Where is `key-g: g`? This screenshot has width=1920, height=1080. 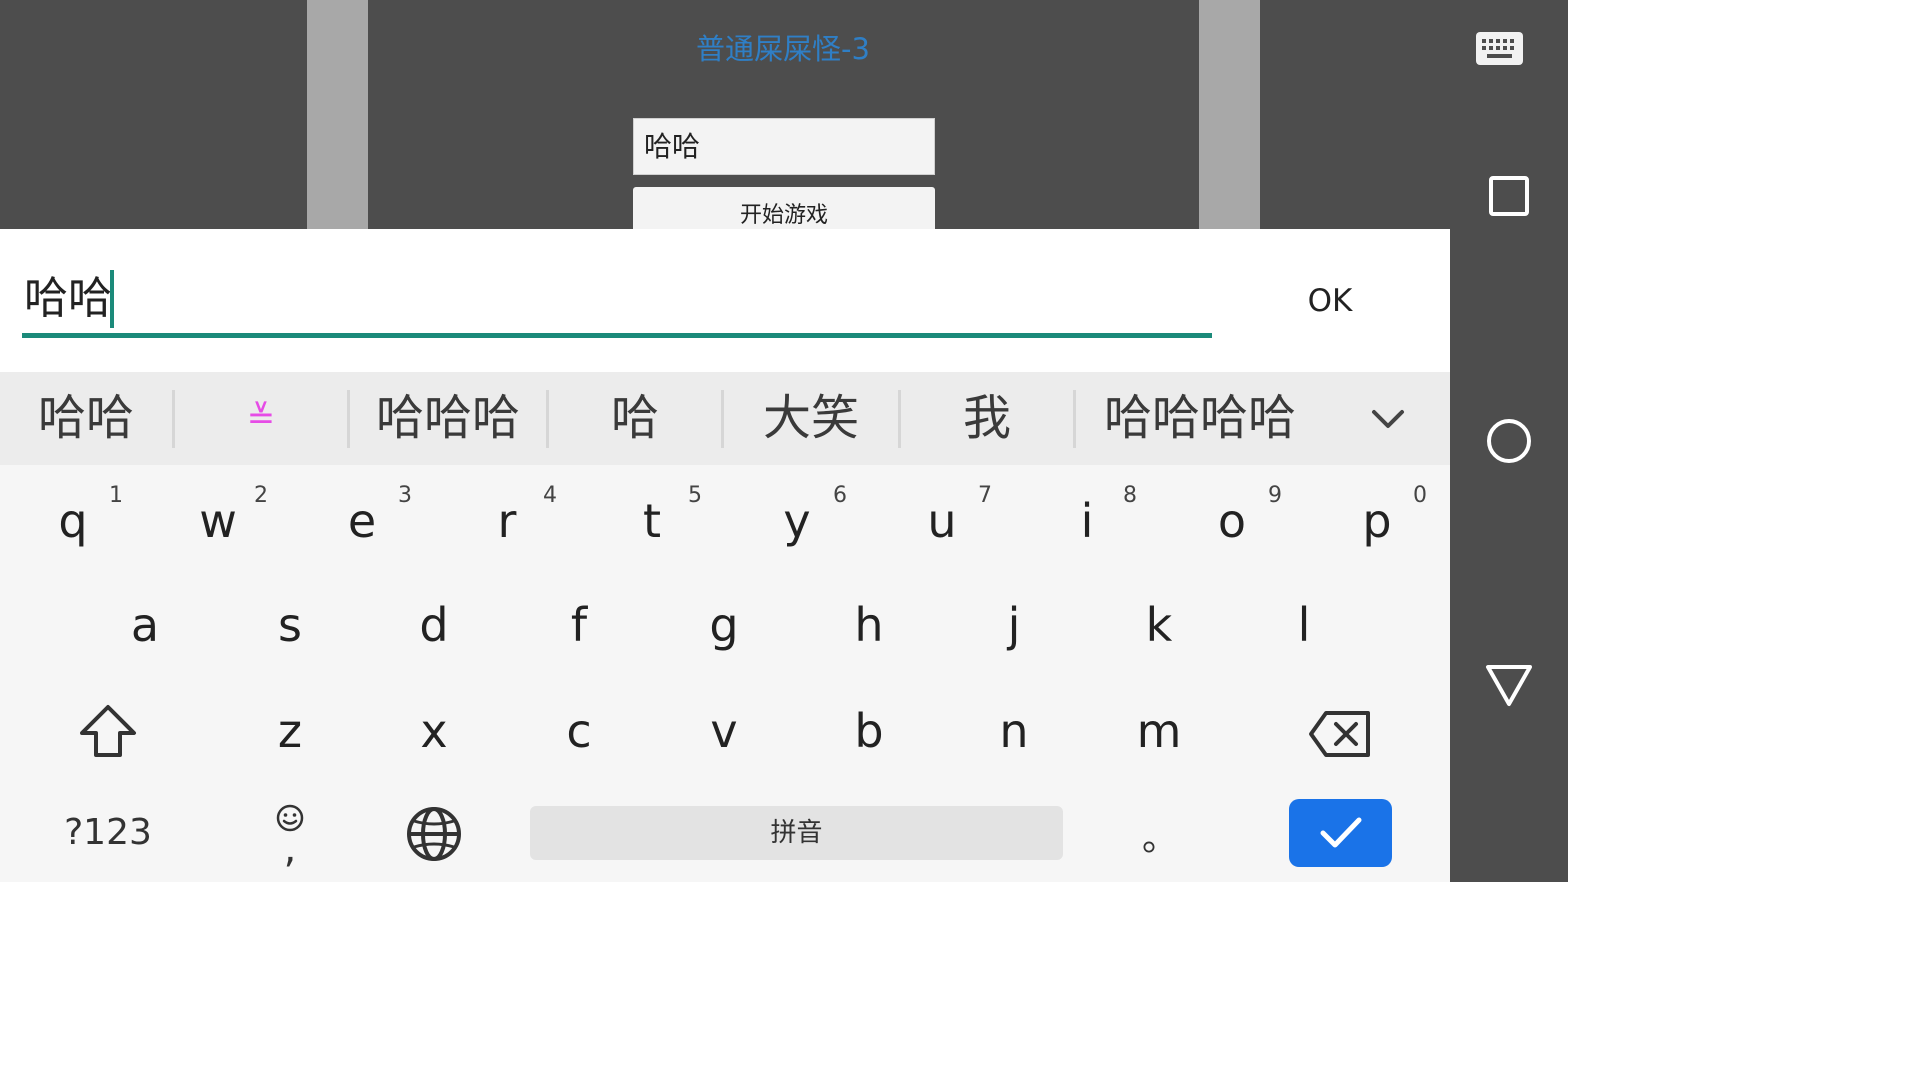 key-g: g is located at coordinates (724, 619).